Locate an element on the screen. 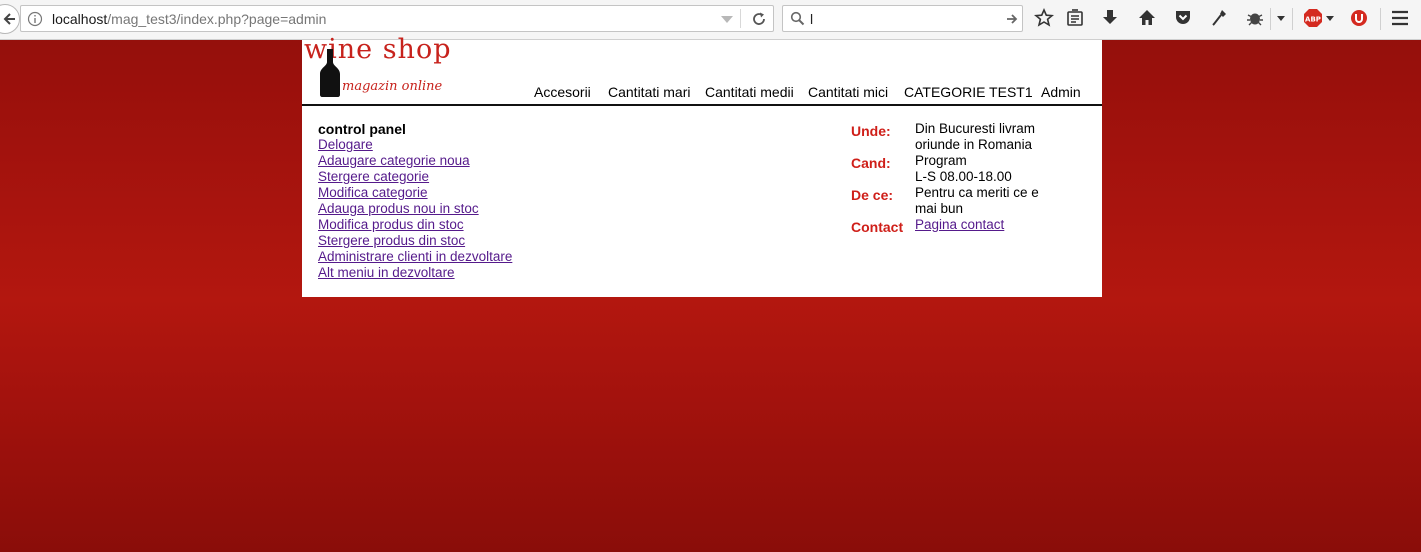 This screenshot has height=552, width=1421. arrow-right-icon is located at coordinates (1012, 19).